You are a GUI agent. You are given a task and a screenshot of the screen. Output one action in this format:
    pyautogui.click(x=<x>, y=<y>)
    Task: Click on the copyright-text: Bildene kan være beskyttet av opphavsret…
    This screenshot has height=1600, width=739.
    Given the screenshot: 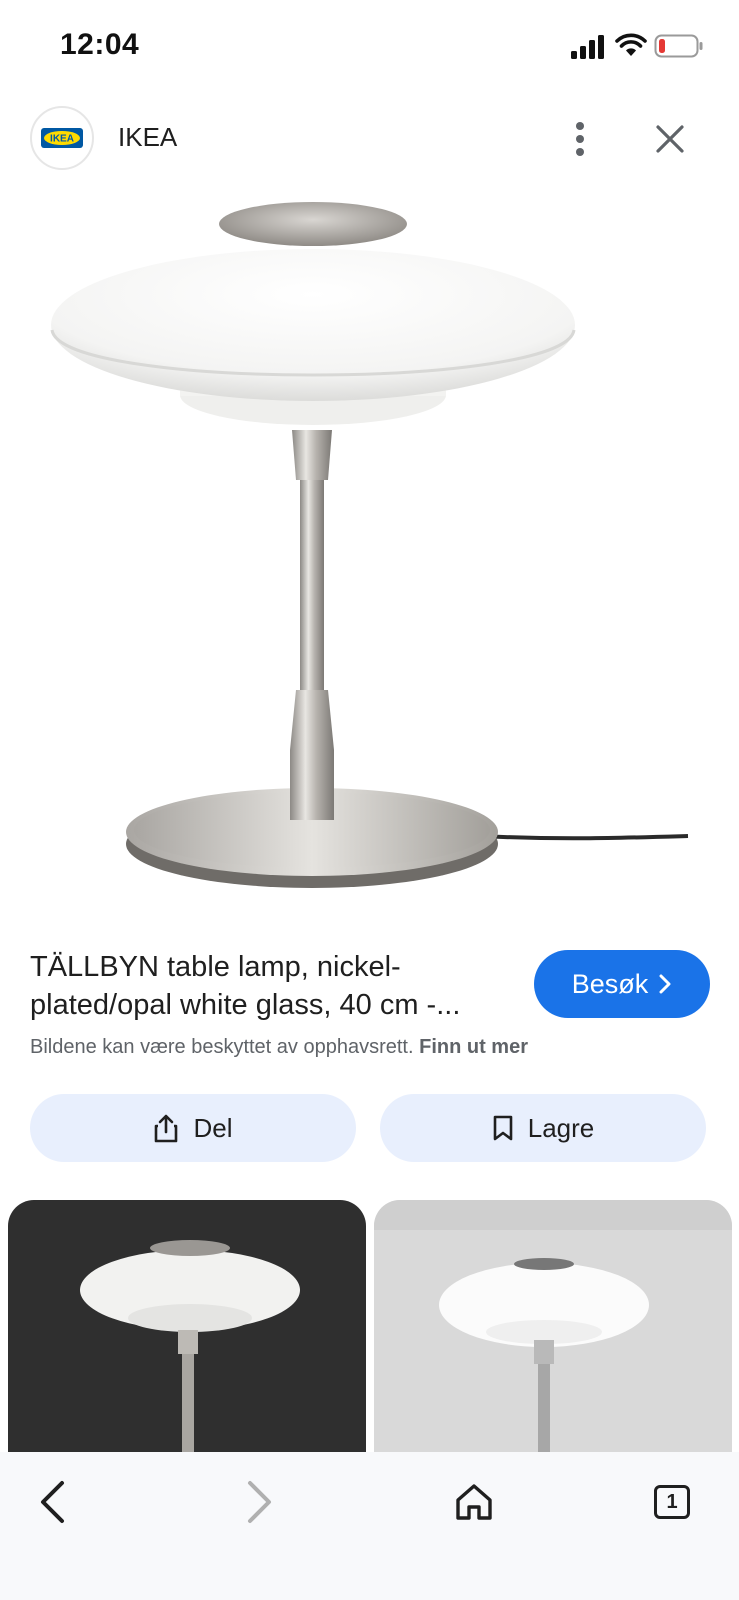 What is the action you would take?
    pyautogui.click(x=222, y=1047)
    